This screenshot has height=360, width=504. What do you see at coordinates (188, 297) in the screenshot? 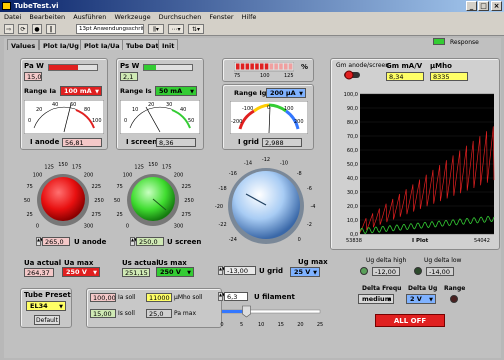
I see `umho-soll-label: µMho soll` at bounding box center [188, 297].